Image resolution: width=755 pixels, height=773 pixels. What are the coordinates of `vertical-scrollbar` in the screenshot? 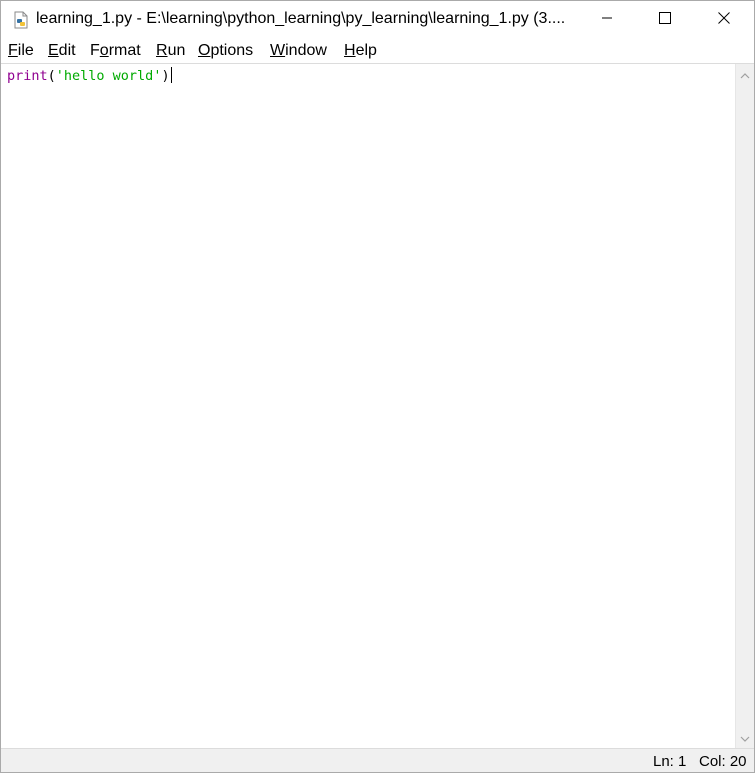 It's located at (744, 406).